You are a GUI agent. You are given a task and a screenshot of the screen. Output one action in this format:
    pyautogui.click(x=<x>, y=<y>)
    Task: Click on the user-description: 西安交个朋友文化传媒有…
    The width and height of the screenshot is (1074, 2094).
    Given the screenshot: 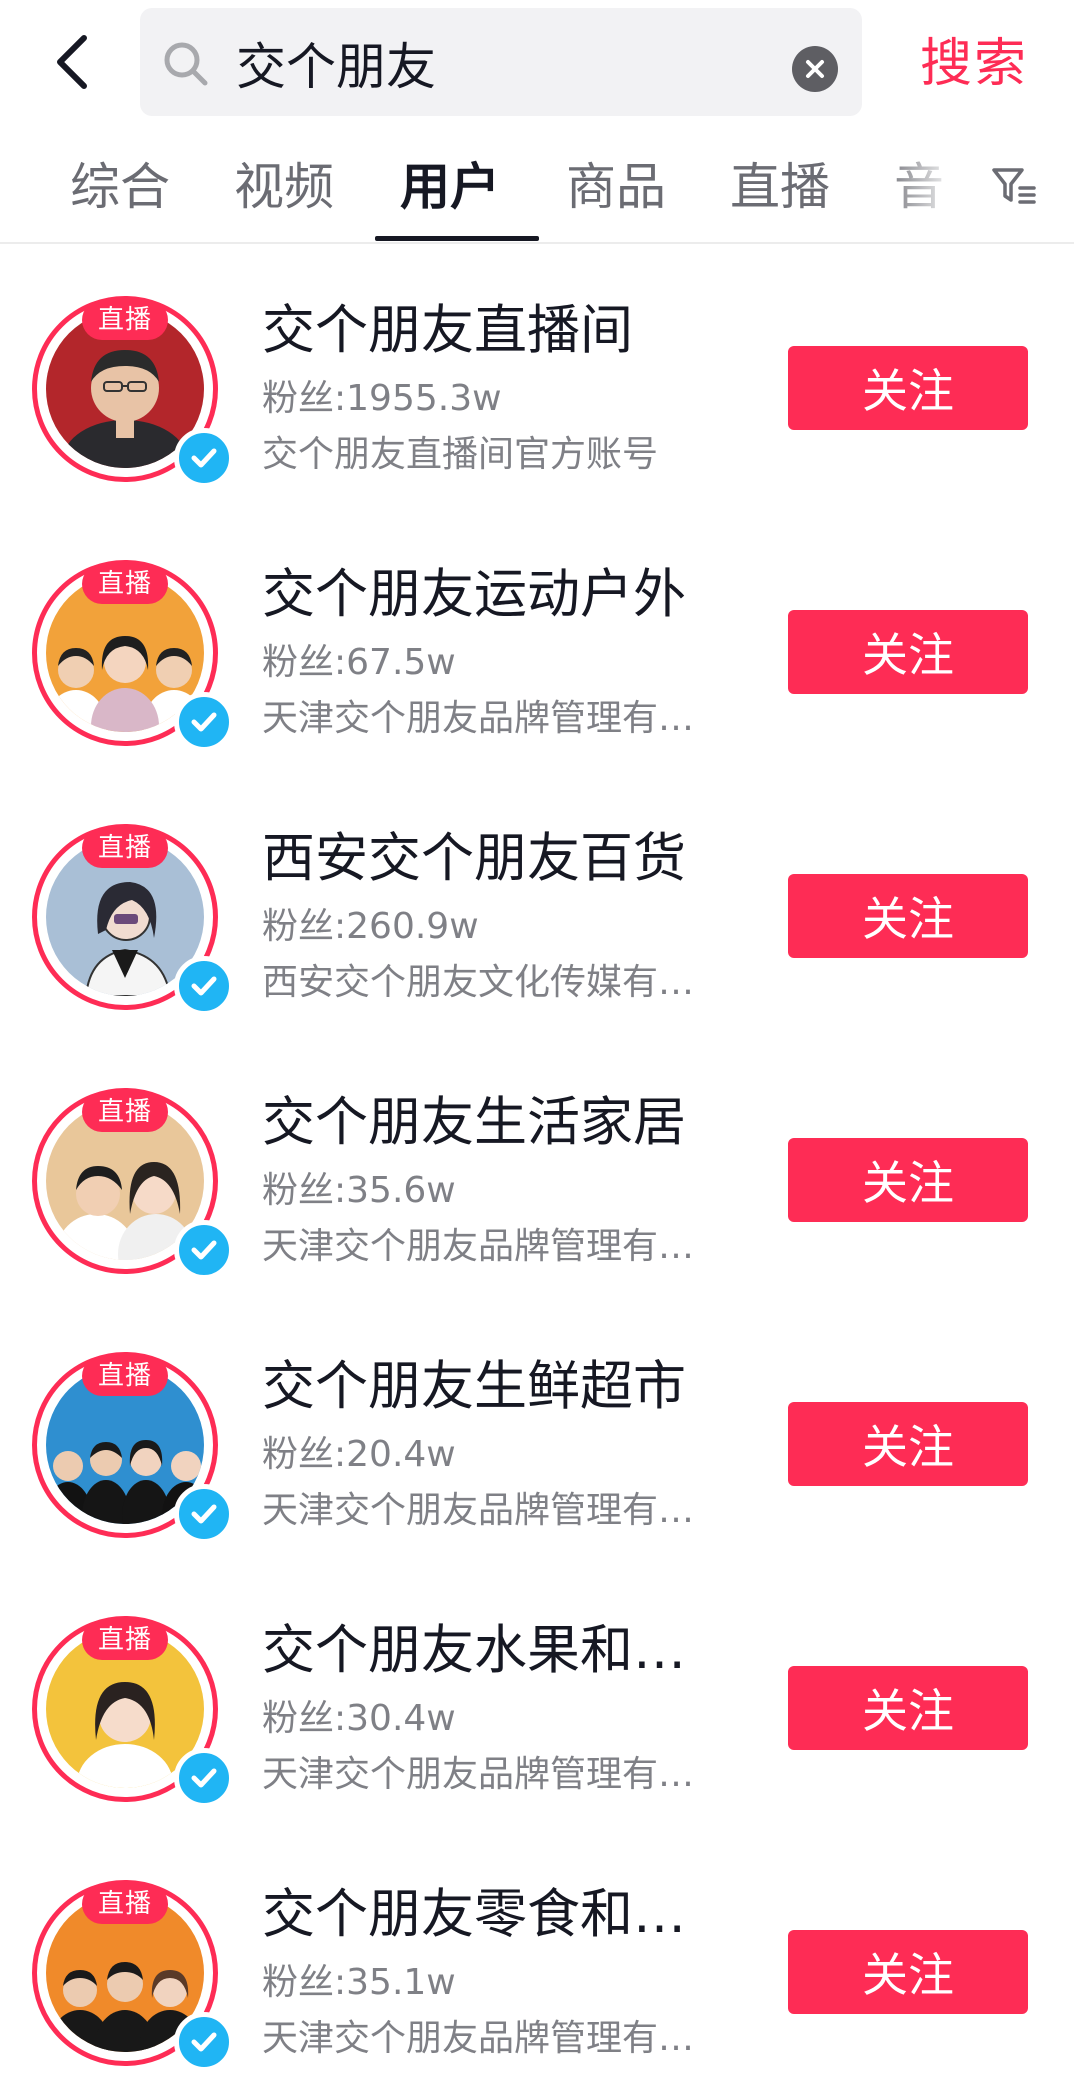 What is the action you would take?
    pyautogui.click(x=478, y=982)
    